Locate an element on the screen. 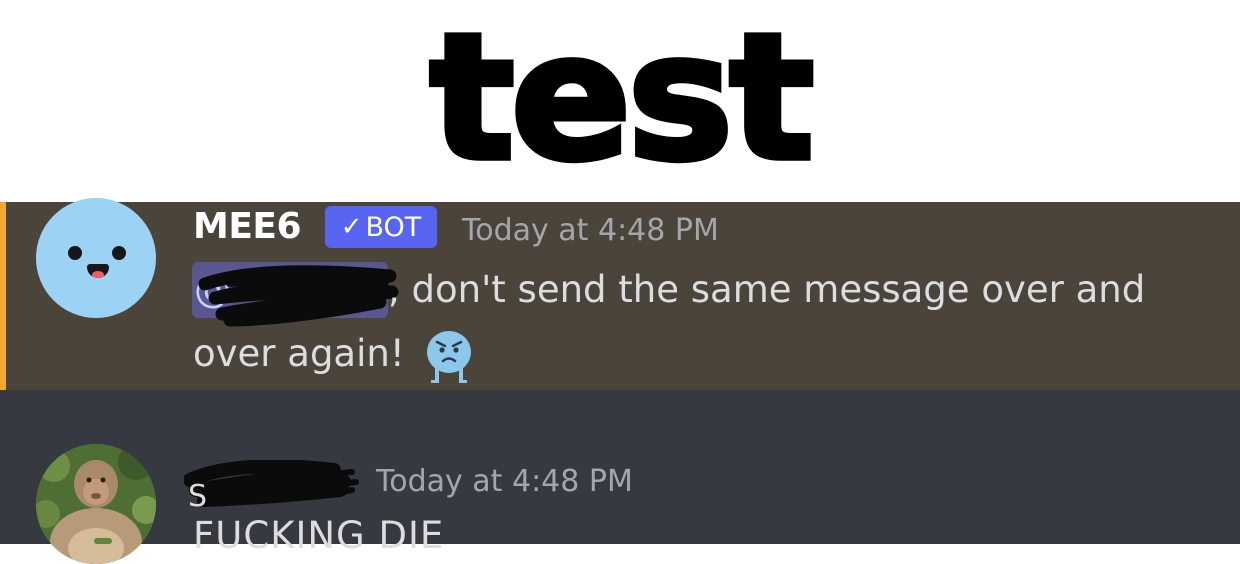  angry-blob-icon is located at coordinates (449, 357).